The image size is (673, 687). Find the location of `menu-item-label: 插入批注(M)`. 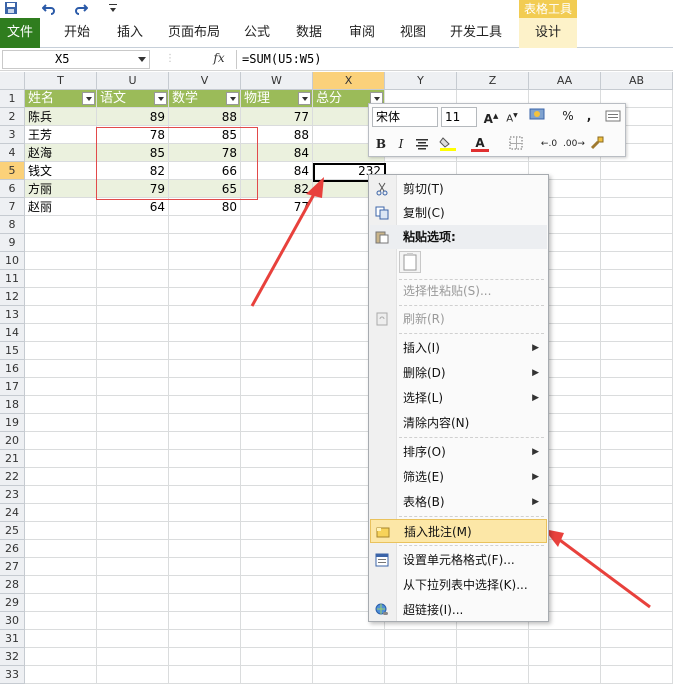

menu-item-label: 插入批注(M) is located at coordinates (438, 532).